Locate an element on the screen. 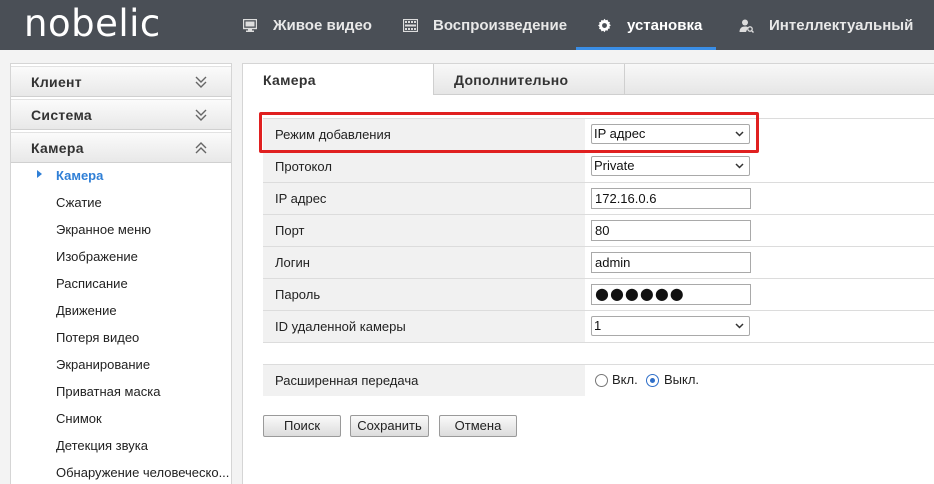 This screenshot has width=934, height=484. port-cell: 80 is located at coordinates (759, 230).